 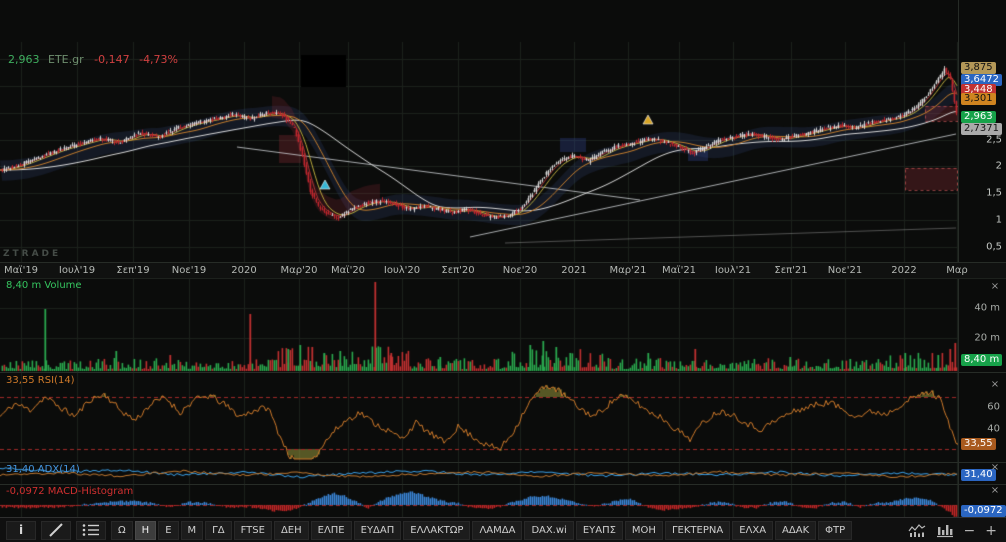 I want to click on toolbar-symbol-ΓΔ: ΓΔ, so click(x=218, y=530).